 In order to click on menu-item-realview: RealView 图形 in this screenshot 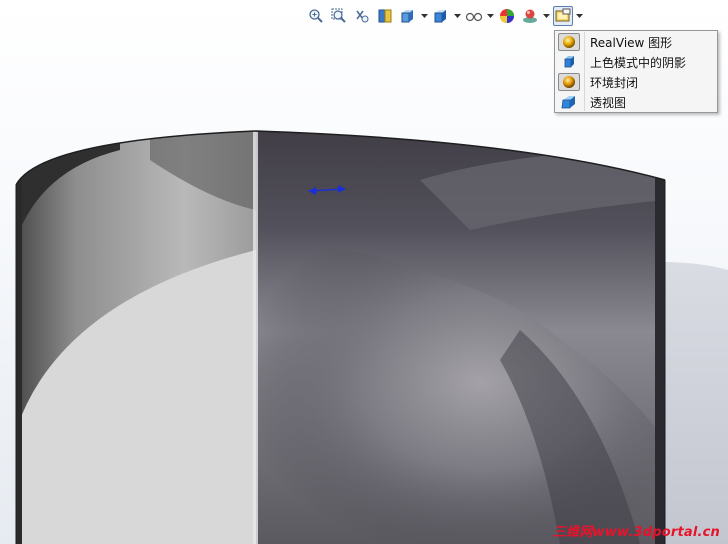, I will do `click(636, 42)`.